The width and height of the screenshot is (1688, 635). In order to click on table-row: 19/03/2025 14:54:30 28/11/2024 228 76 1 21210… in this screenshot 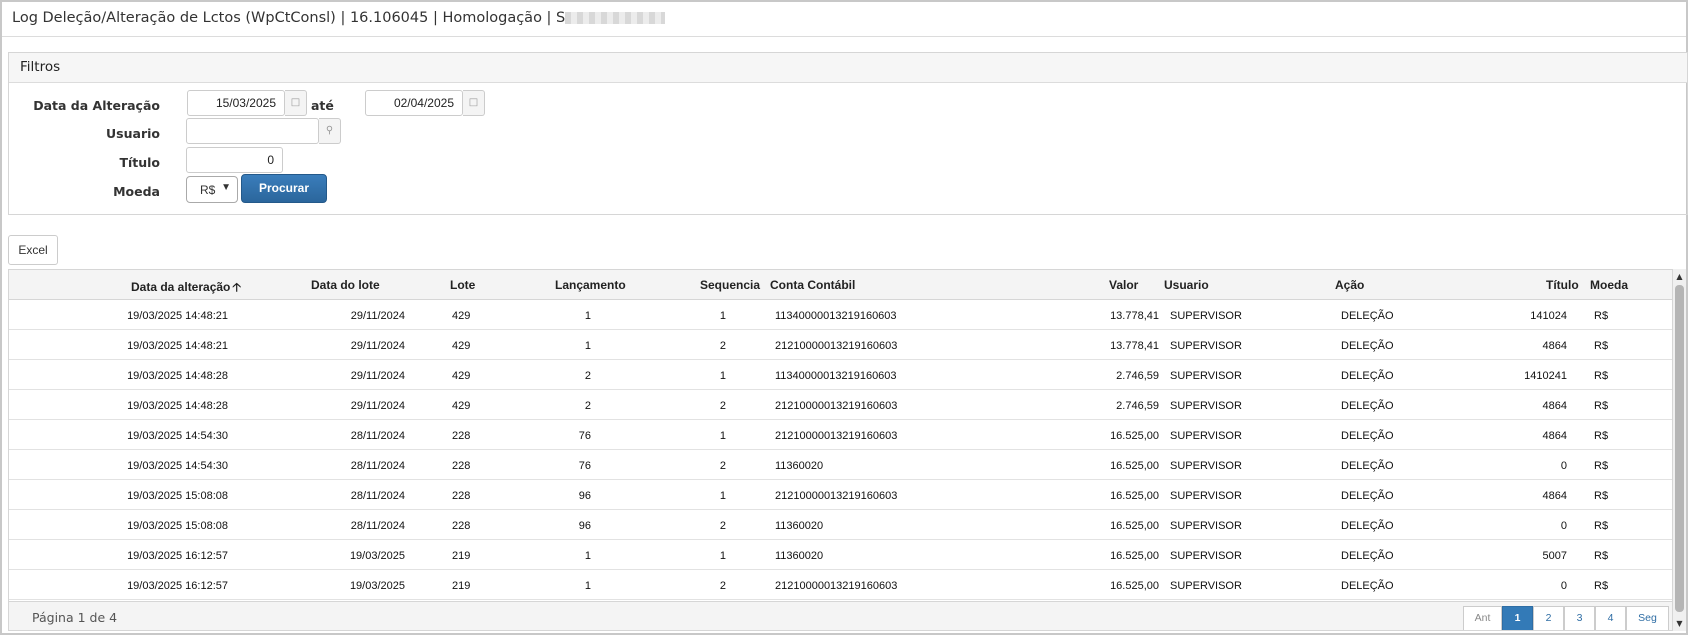, I will do `click(840, 435)`.